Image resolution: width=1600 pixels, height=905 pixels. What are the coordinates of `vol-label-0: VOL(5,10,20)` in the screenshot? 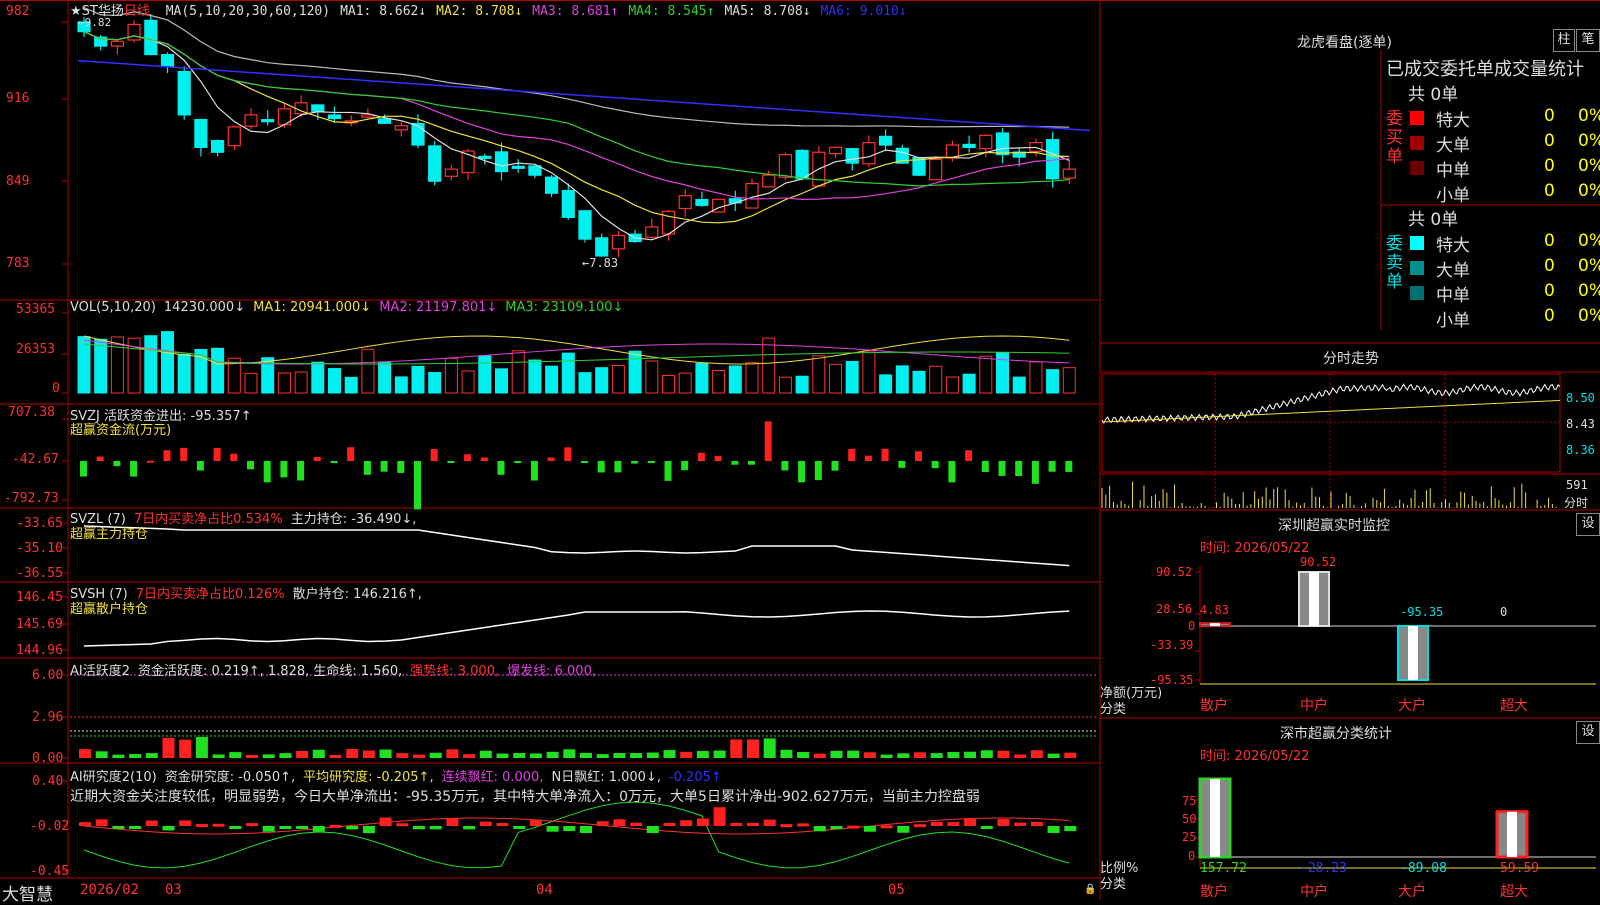 It's located at (113, 307).